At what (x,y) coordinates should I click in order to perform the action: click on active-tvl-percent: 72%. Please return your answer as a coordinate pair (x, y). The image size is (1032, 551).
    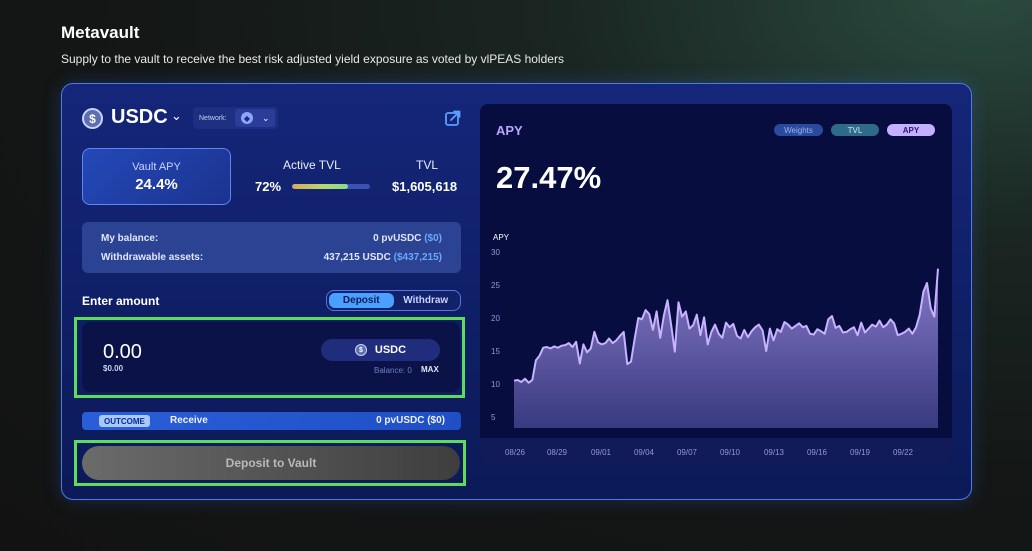
    Looking at the image, I should click on (268, 186).